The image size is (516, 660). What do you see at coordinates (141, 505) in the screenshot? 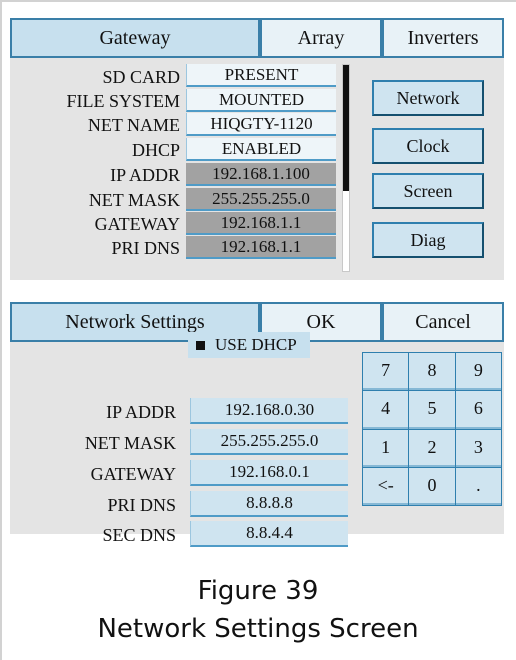
I see `pri-dns-field-label: PRI DNS` at bounding box center [141, 505].